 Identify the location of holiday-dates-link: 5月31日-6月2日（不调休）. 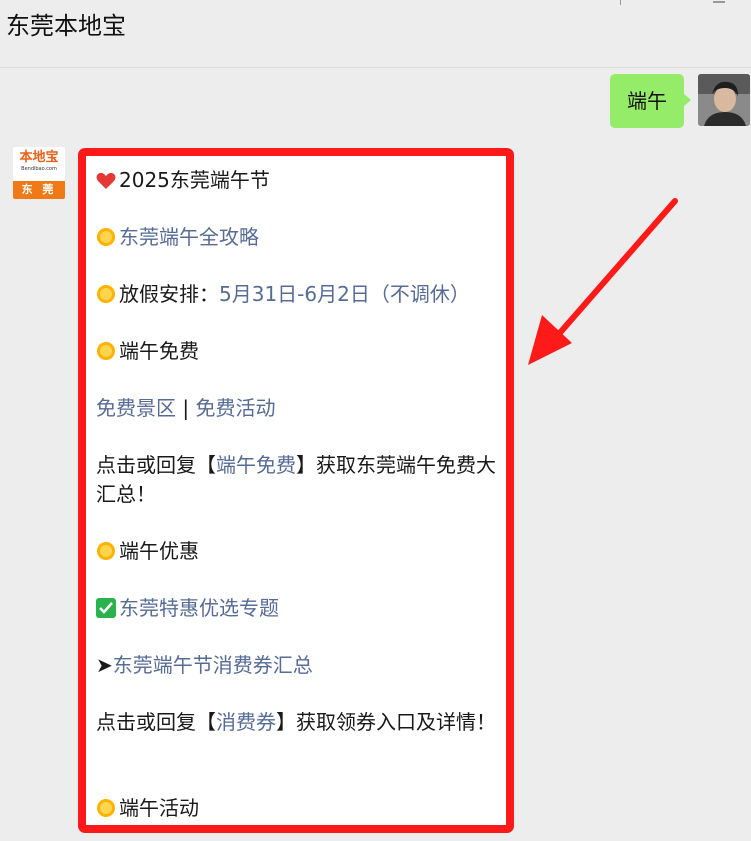
(344, 294).